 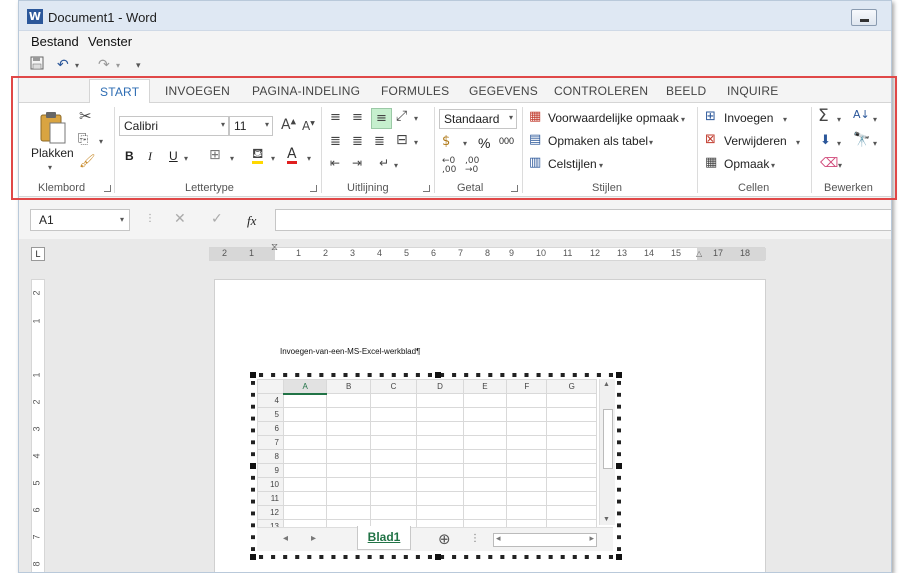 I want to click on italic-button: I, so click(x=150, y=156).